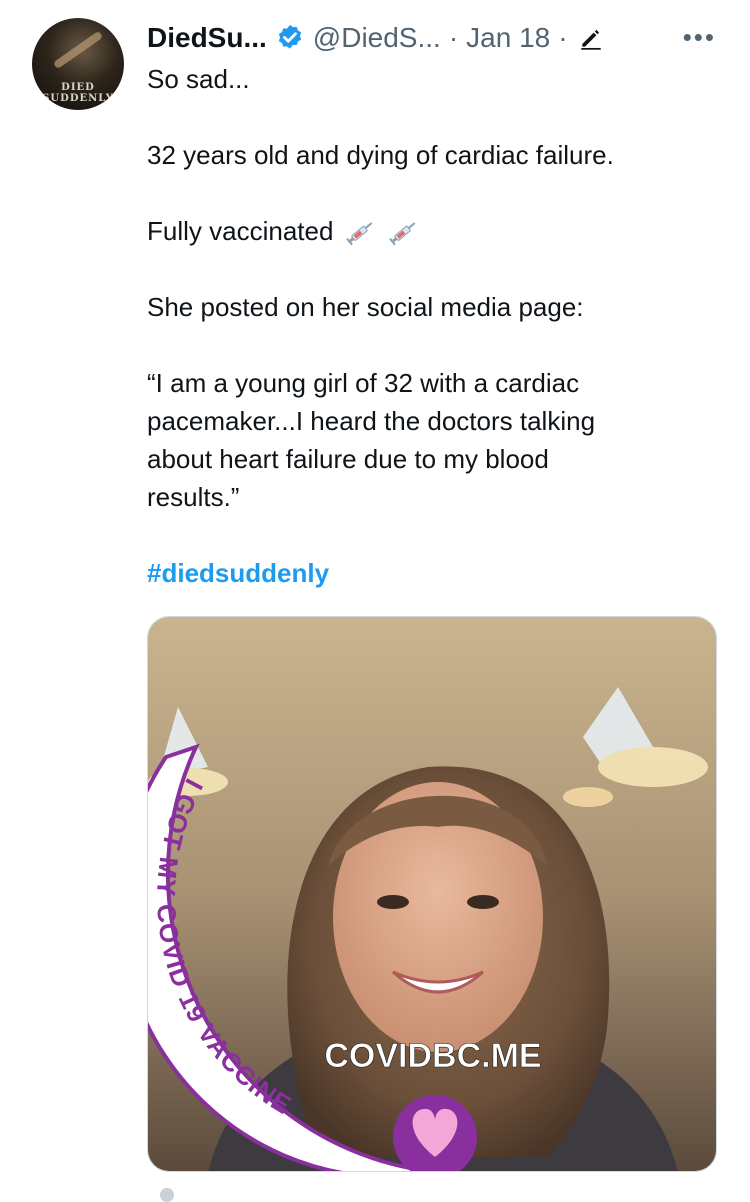 Image resolution: width=750 pixels, height=1202 pixels. I want to click on avatar: DIED SUDDENLY, so click(78, 64).